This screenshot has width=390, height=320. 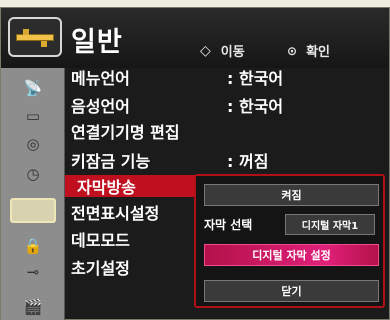 I want to click on input-plug-icon: ⊸, so click(x=33, y=271).